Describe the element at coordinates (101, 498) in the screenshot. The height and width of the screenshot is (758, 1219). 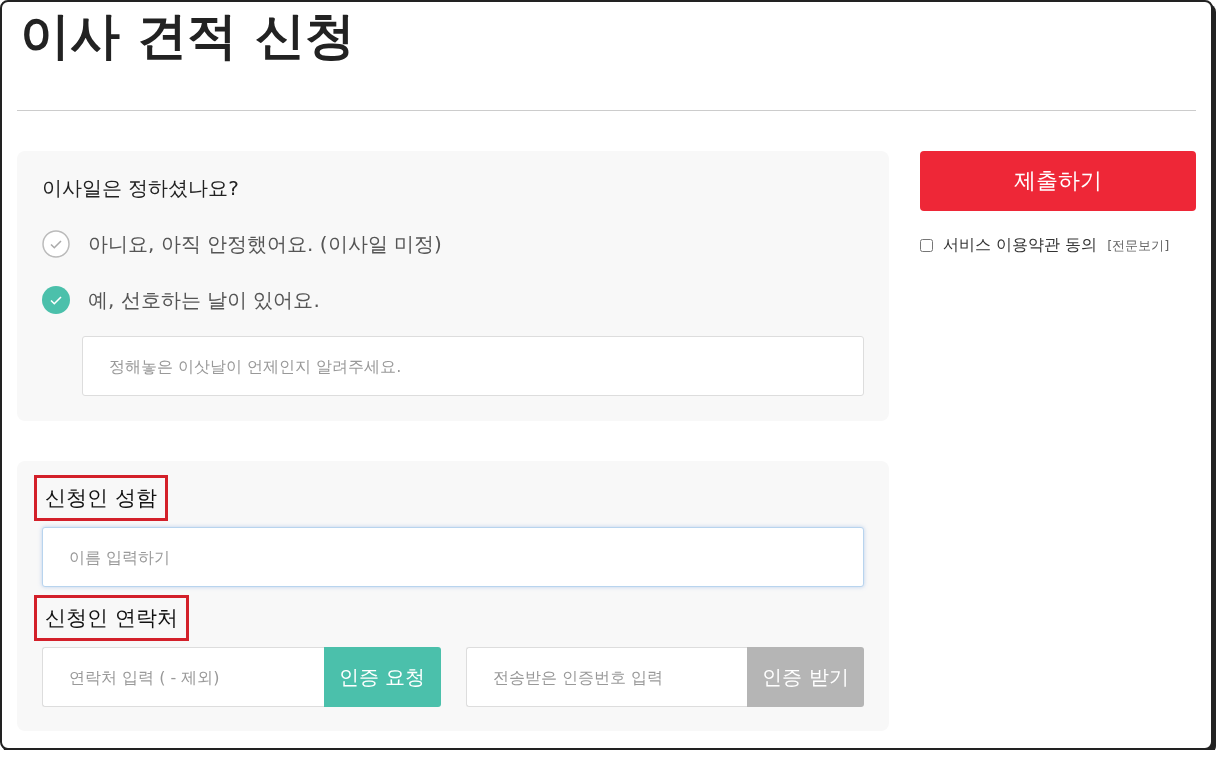
I see `field-label: 신청인 성함` at that location.